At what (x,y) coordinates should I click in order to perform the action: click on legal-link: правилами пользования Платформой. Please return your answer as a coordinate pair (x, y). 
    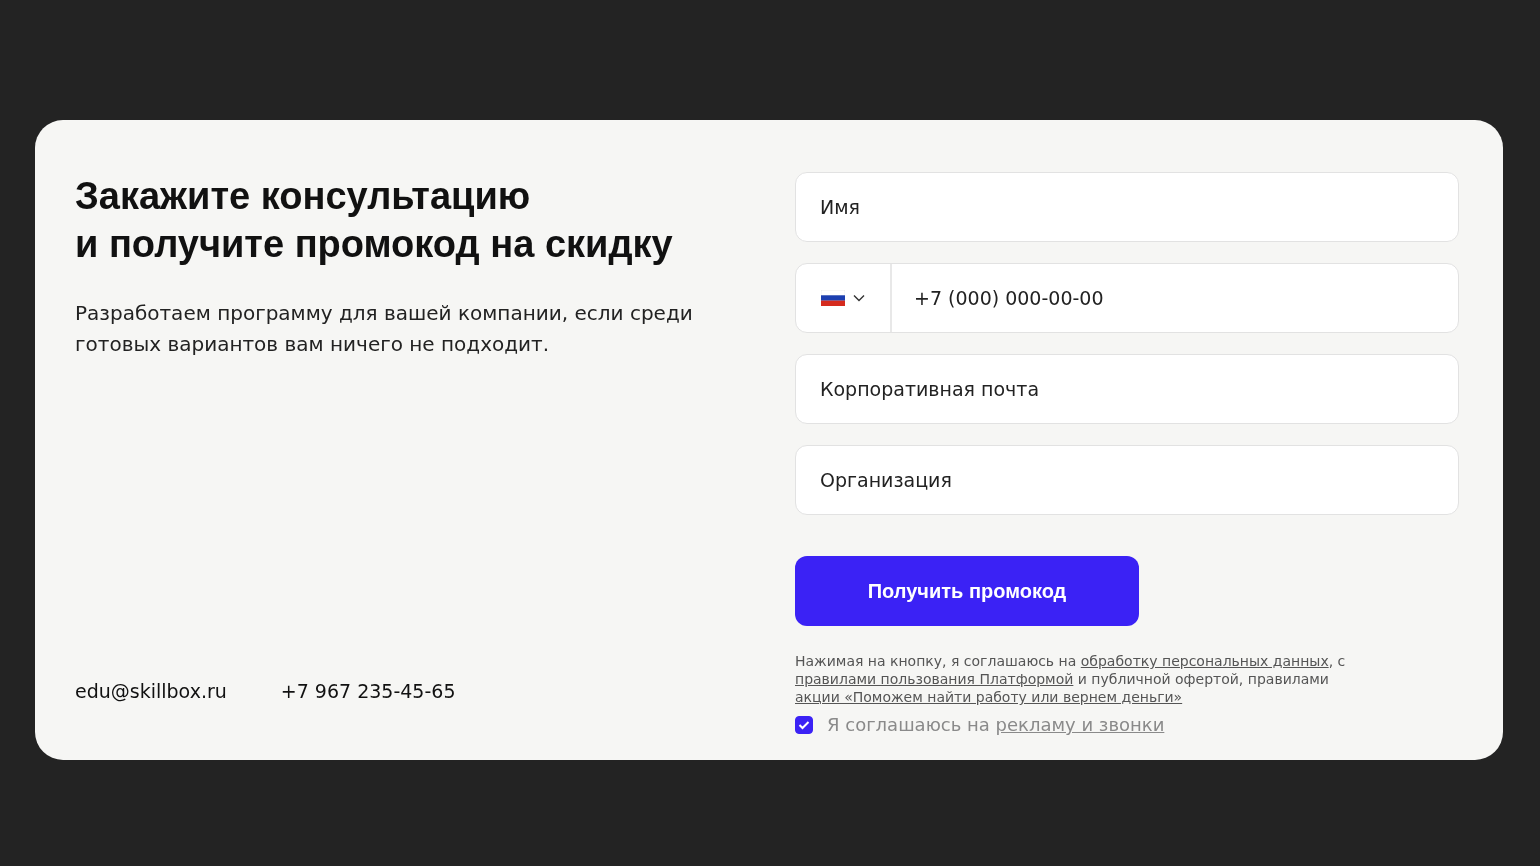
    Looking at the image, I should click on (934, 679).